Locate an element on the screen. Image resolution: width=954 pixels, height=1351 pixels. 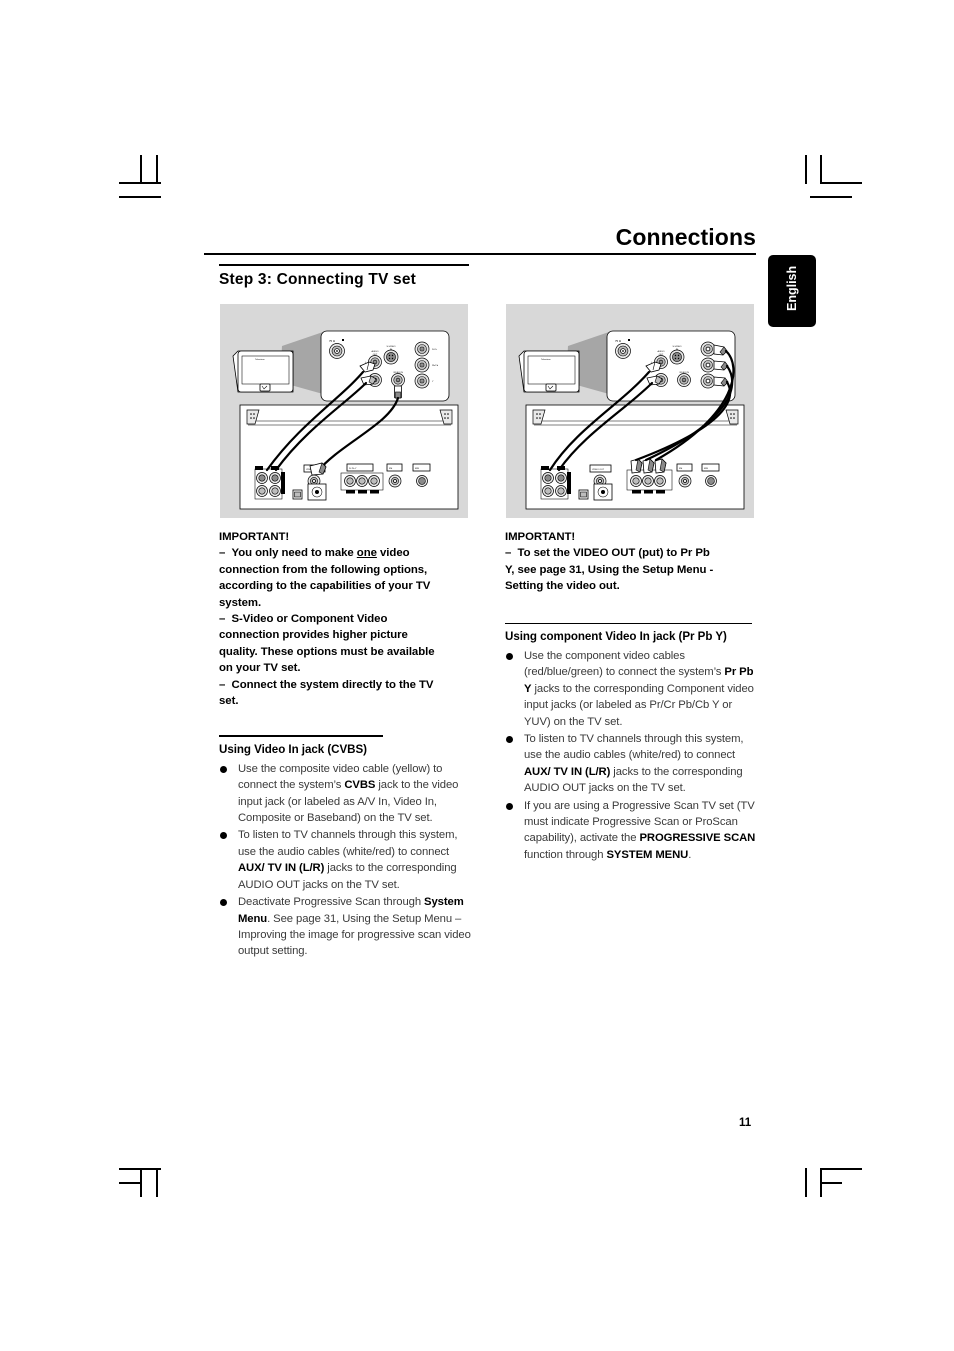
component-pb-jack is located at coordinates (708, 365).